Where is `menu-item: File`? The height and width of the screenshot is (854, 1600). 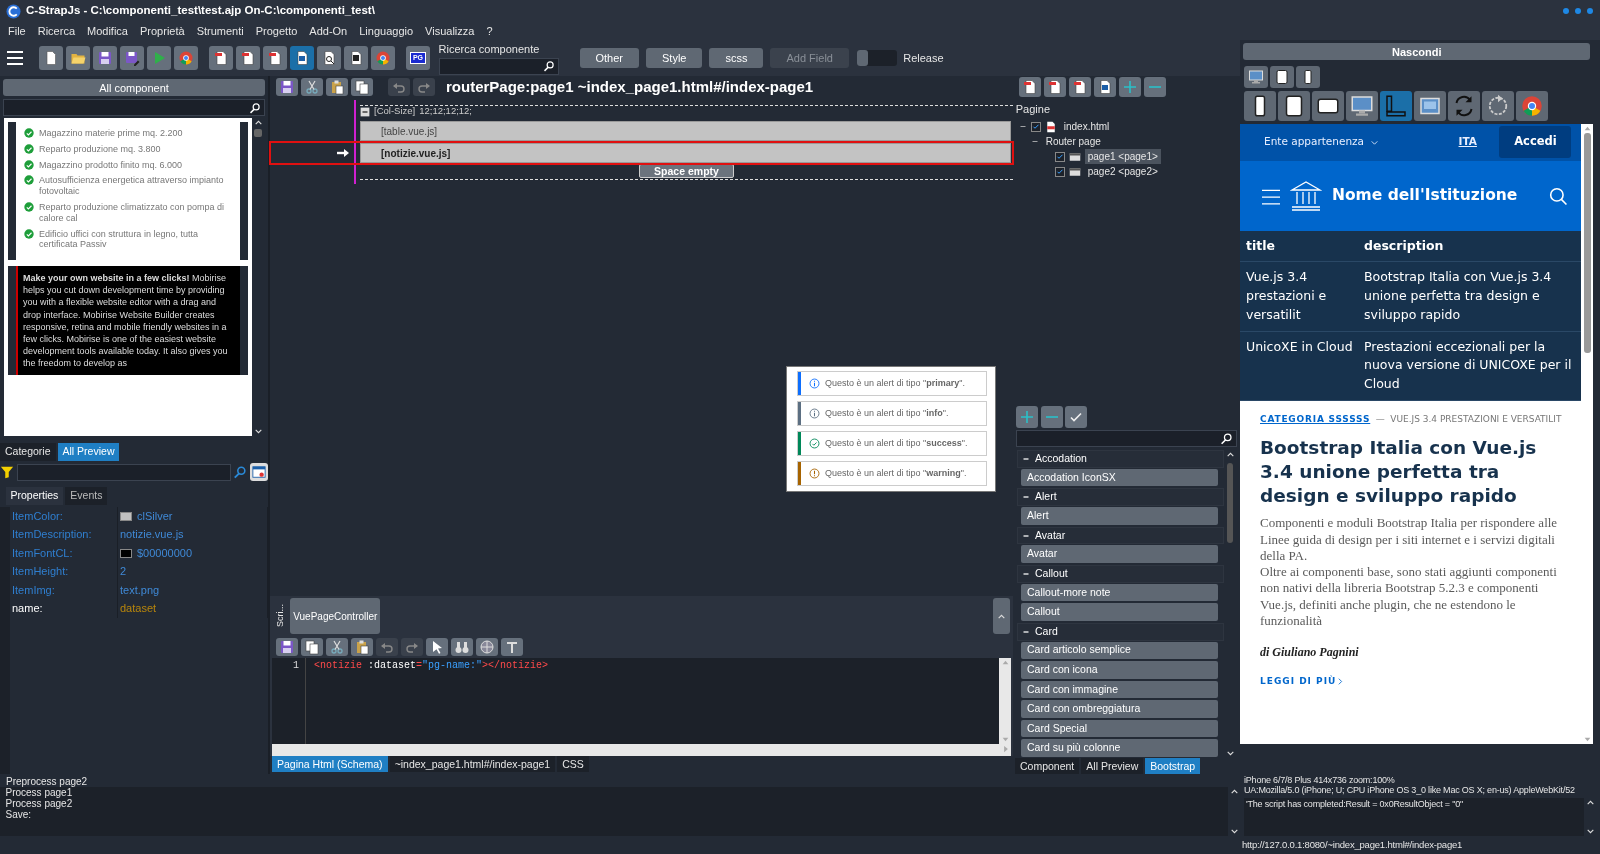 menu-item: File is located at coordinates (17, 31).